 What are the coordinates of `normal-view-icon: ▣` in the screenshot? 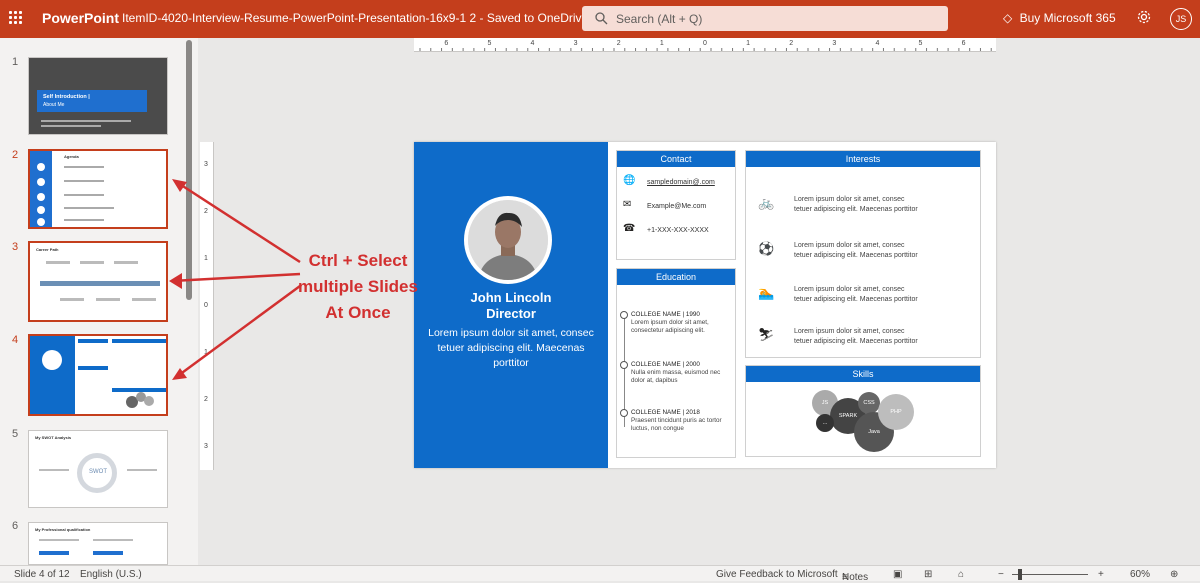 It's located at (897, 574).